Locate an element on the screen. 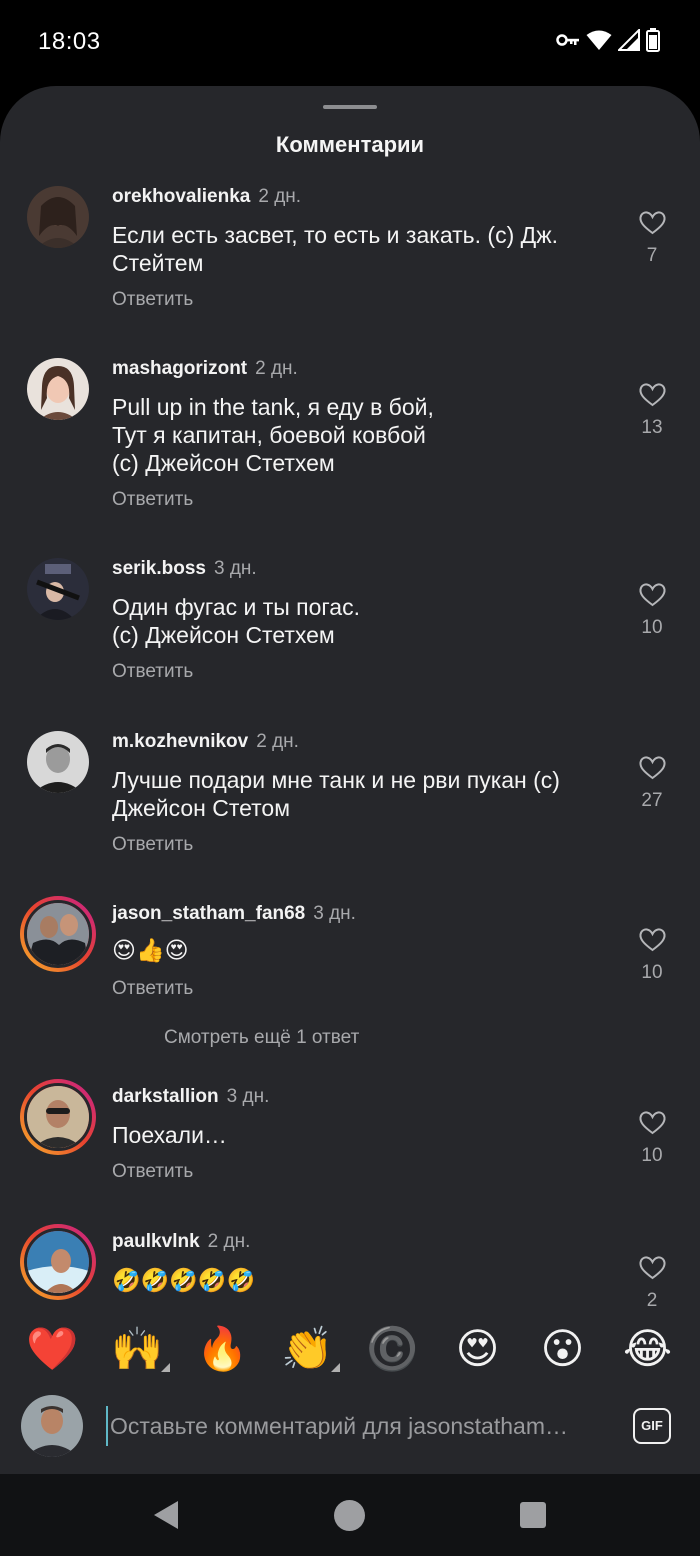 The width and height of the screenshot is (700, 1556). comment-username: darkstallion is located at coordinates (165, 1096).